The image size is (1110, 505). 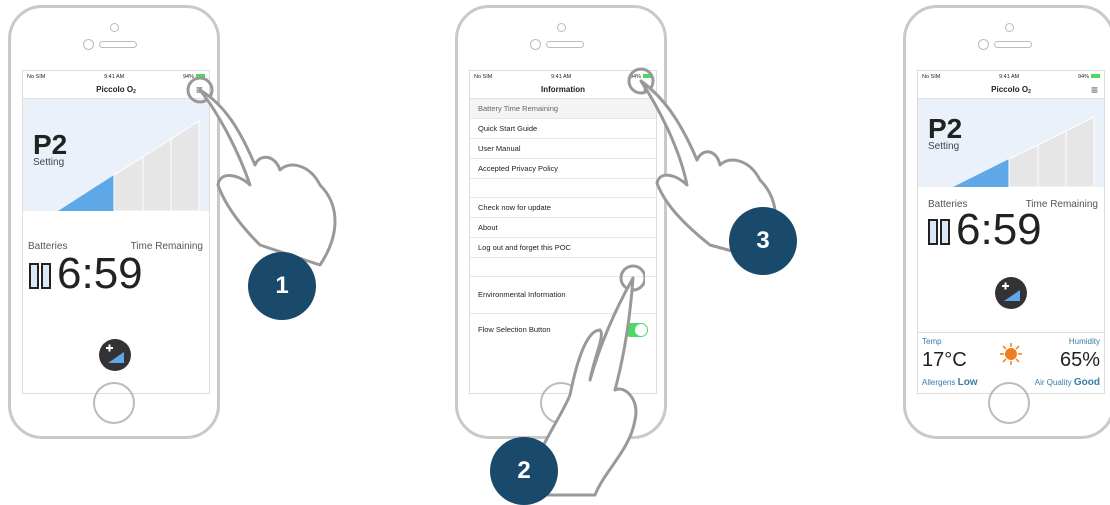 What do you see at coordinates (1011, 354) in the screenshot?
I see `sun-icon` at bounding box center [1011, 354].